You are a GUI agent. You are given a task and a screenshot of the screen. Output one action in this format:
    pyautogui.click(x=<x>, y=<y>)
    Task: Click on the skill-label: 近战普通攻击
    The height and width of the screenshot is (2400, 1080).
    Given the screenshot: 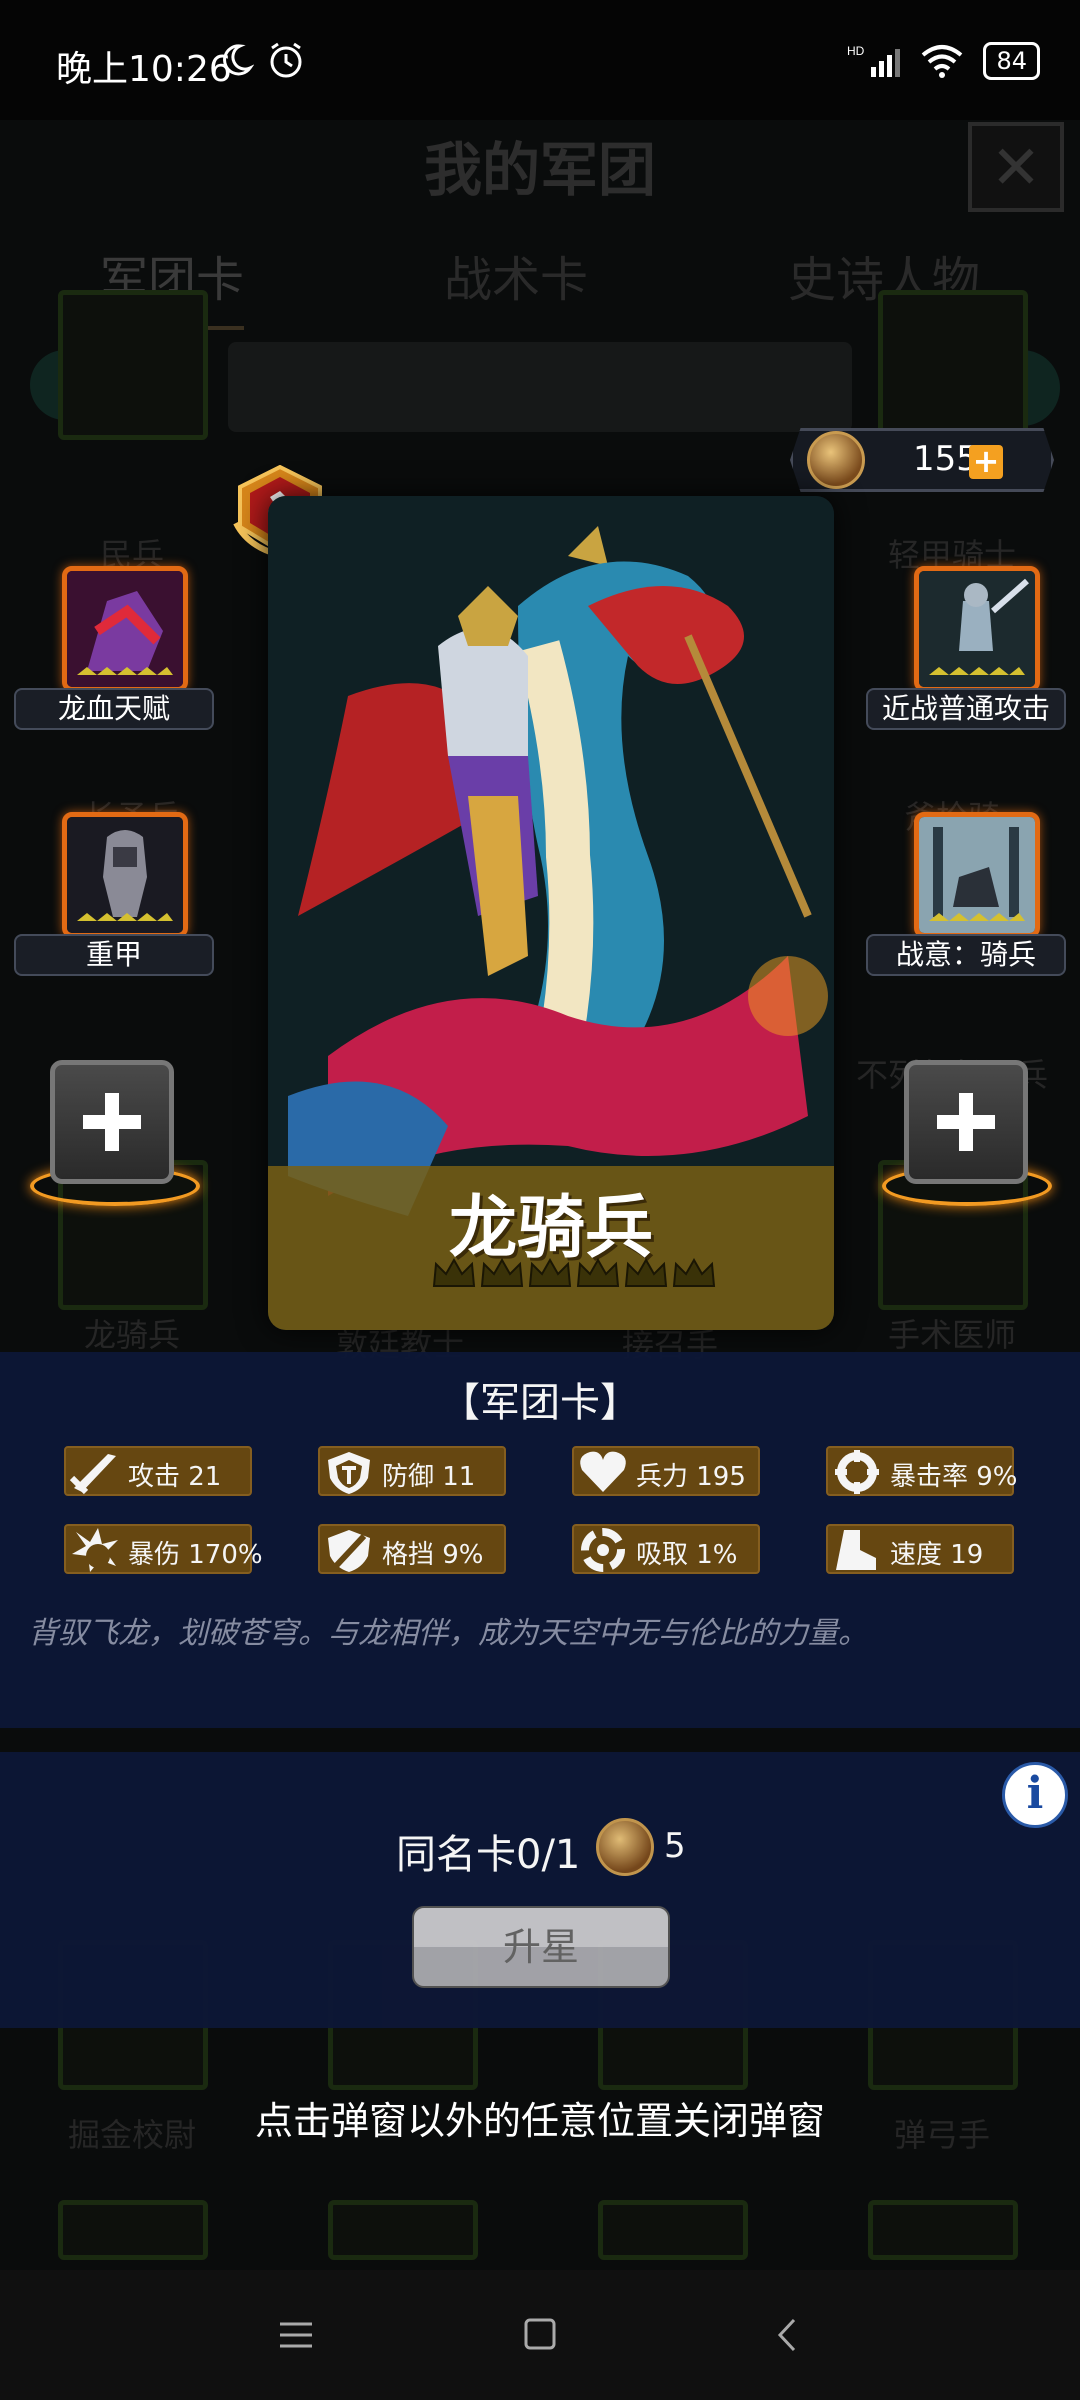 What is the action you would take?
    pyautogui.click(x=966, y=709)
    